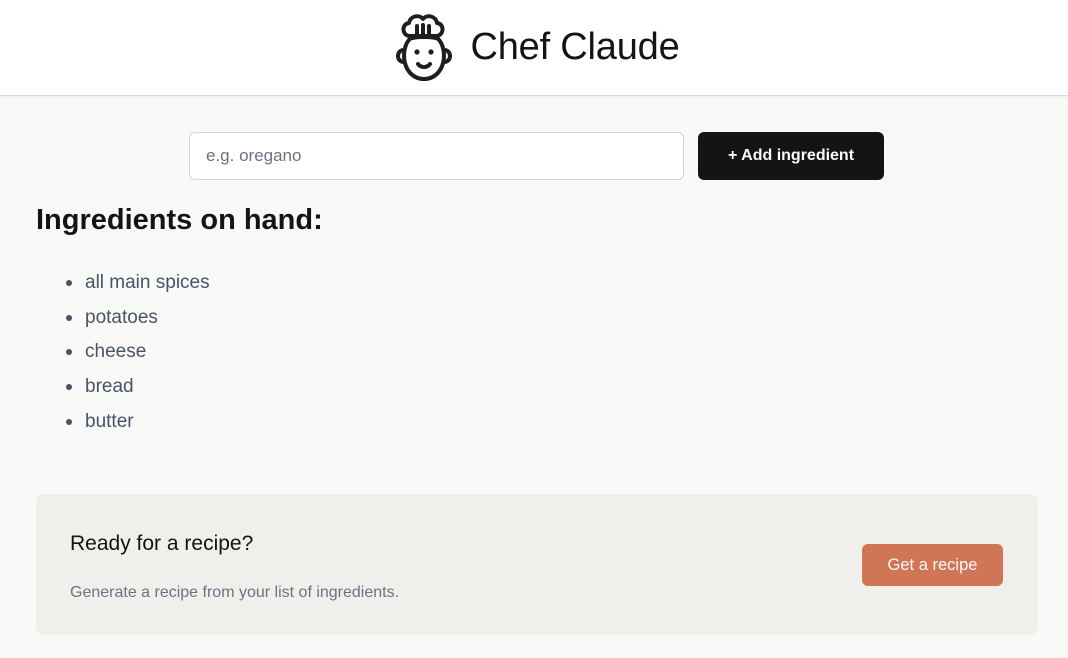  I want to click on chef-hat-icon, so click(424, 47).